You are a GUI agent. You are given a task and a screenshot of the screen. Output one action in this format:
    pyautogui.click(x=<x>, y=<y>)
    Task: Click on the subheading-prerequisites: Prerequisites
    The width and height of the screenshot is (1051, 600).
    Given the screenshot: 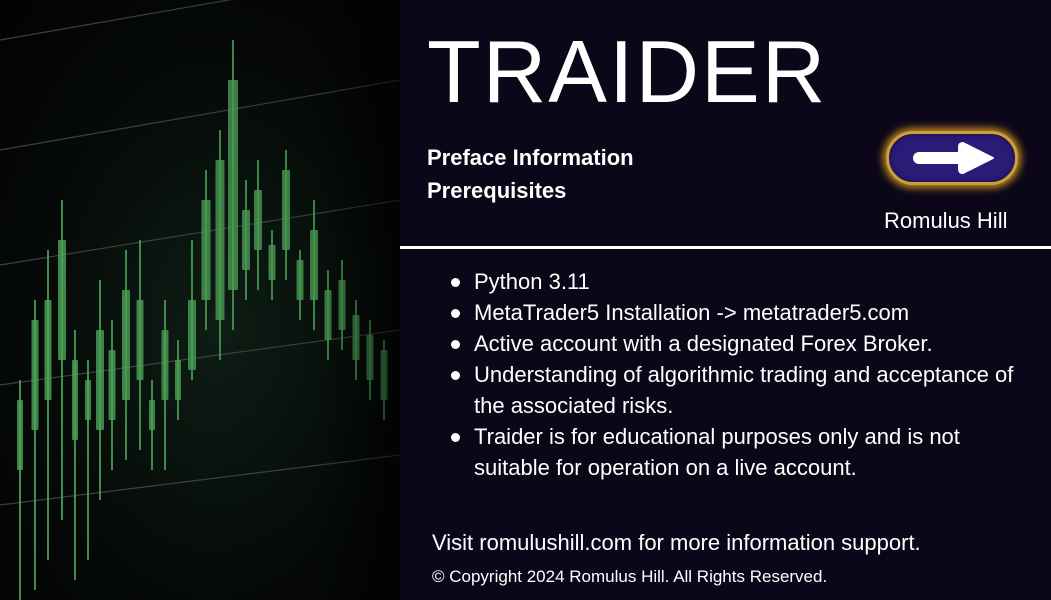 What is the action you would take?
    pyautogui.click(x=497, y=190)
    